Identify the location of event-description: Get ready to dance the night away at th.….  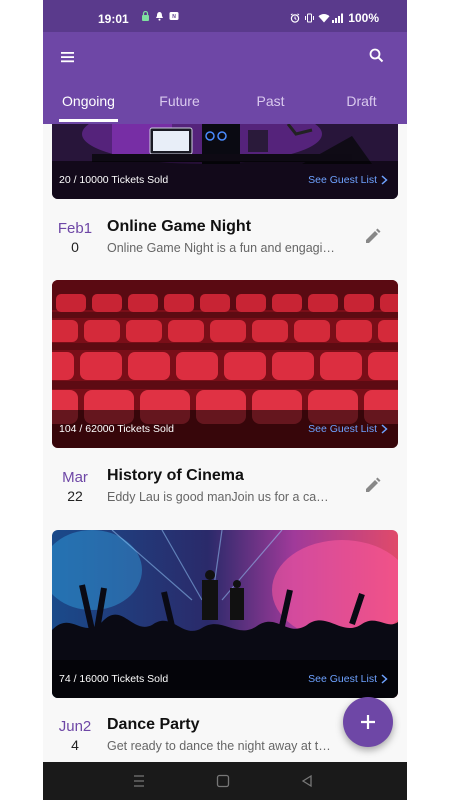
(221, 746).